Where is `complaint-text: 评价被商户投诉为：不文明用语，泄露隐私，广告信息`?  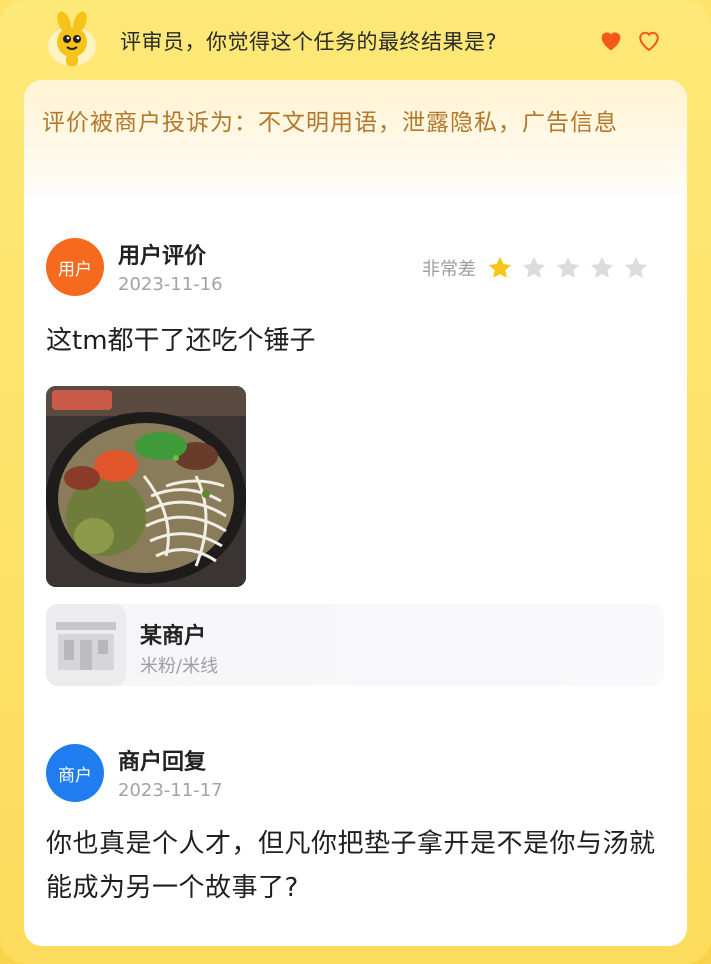
complaint-text: 评价被商户投诉为：不文明用语，泄露隐私，广告信息 is located at coordinates (330, 123).